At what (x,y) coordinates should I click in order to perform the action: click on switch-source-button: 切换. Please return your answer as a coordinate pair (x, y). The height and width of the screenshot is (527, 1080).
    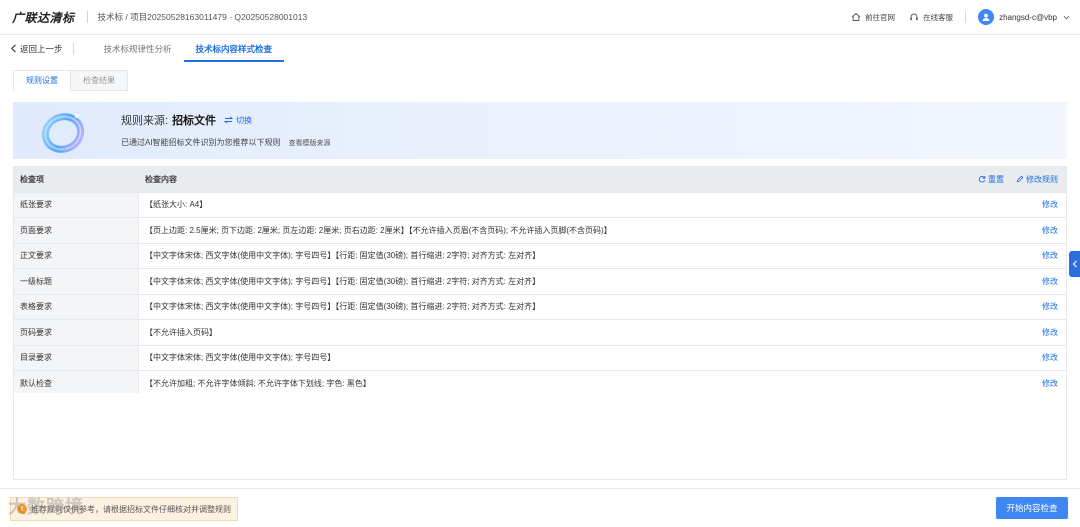
    Looking at the image, I should click on (238, 120).